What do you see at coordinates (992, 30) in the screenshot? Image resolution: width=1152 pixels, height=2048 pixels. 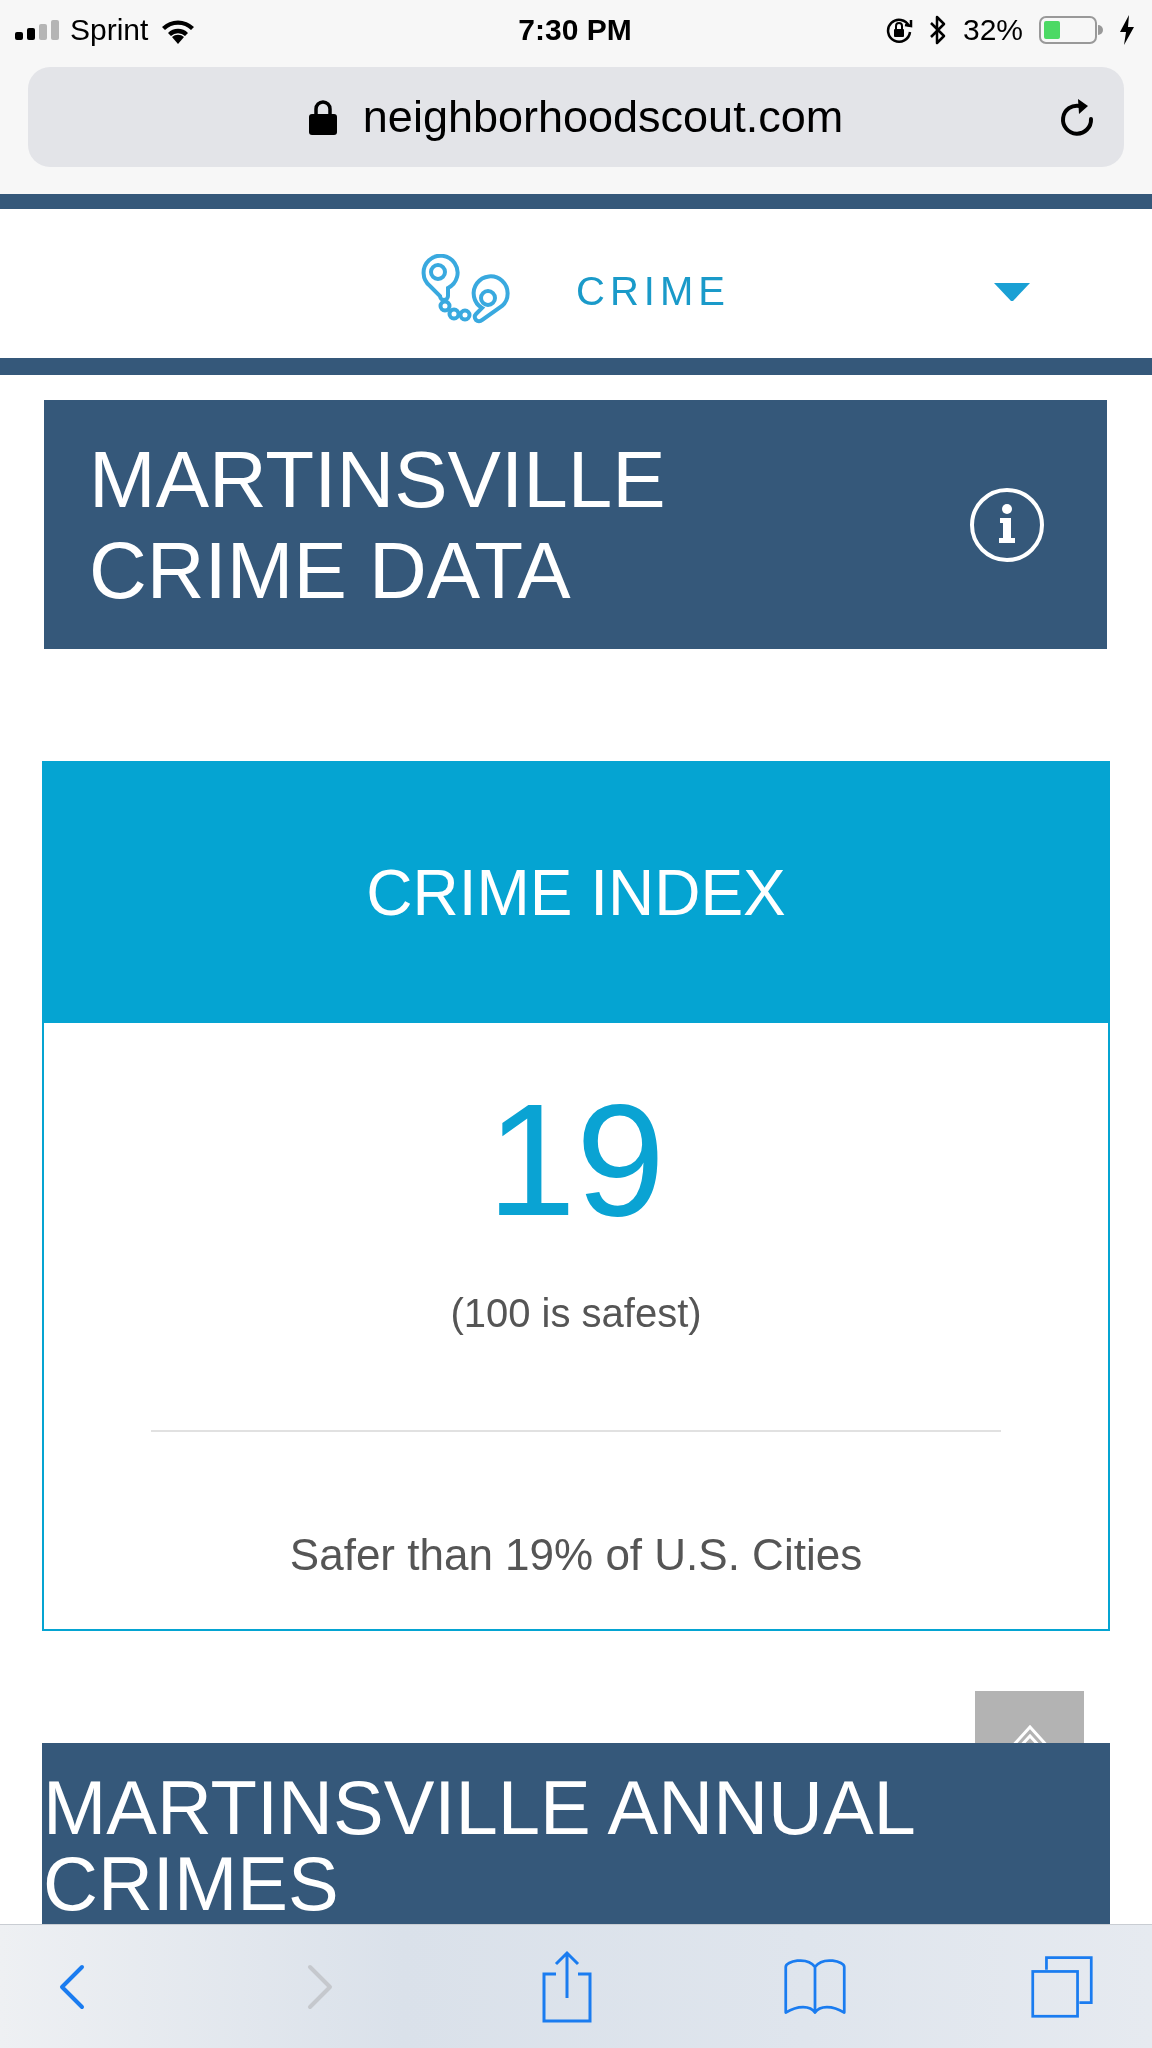 I see `battery-percent: 32%` at bounding box center [992, 30].